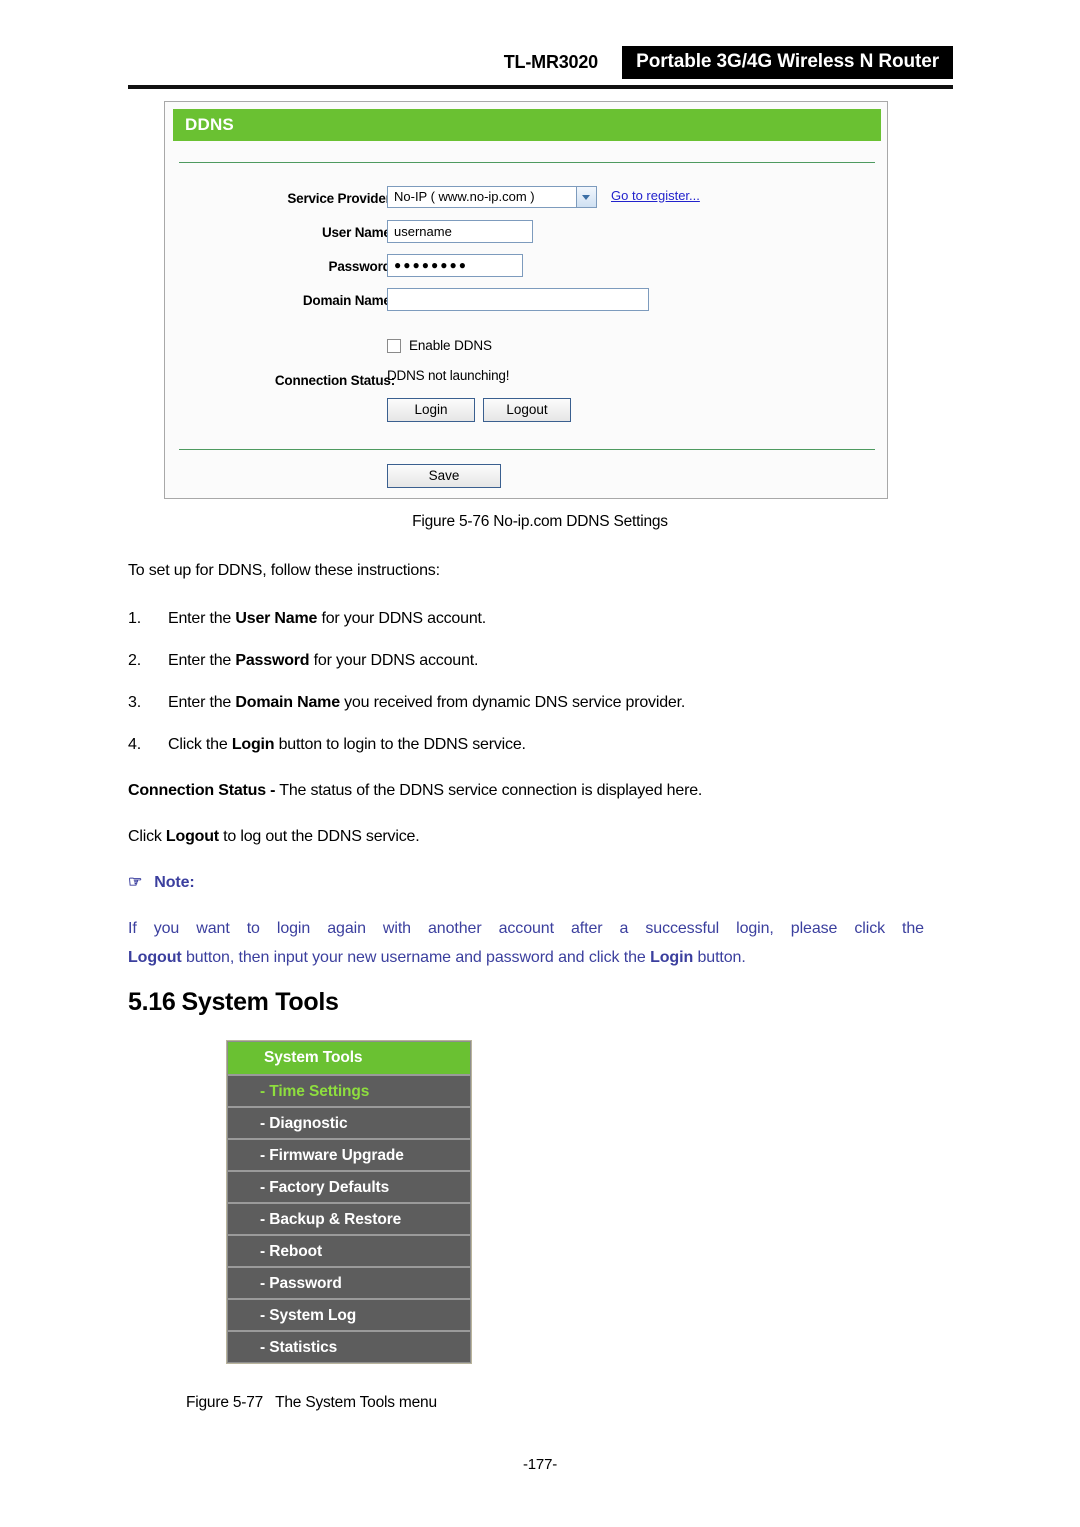  What do you see at coordinates (719, 957) in the screenshot?
I see `note-line-2-end: button.` at bounding box center [719, 957].